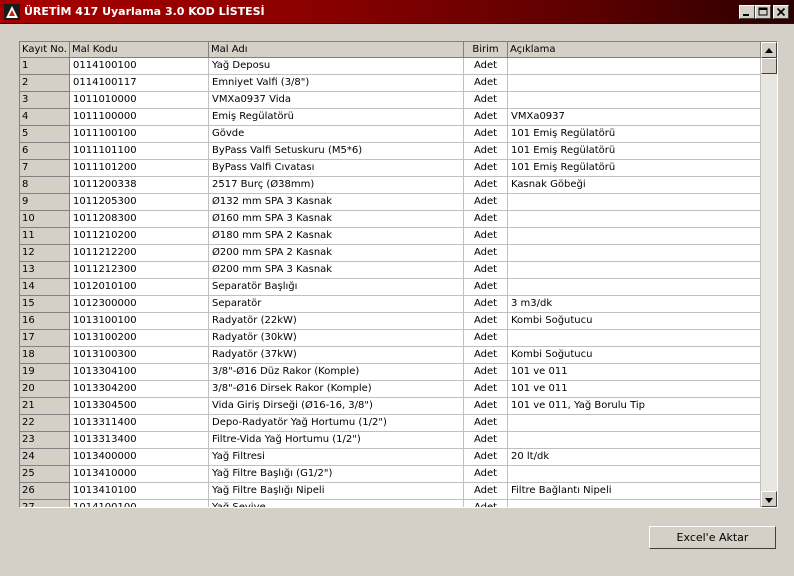 Image resolution: width=794 pixels, height=576 pixels. Describe the element at coordinates (139, 66) in the screenshot. I see `row-item-code: 0114100100` at that location.